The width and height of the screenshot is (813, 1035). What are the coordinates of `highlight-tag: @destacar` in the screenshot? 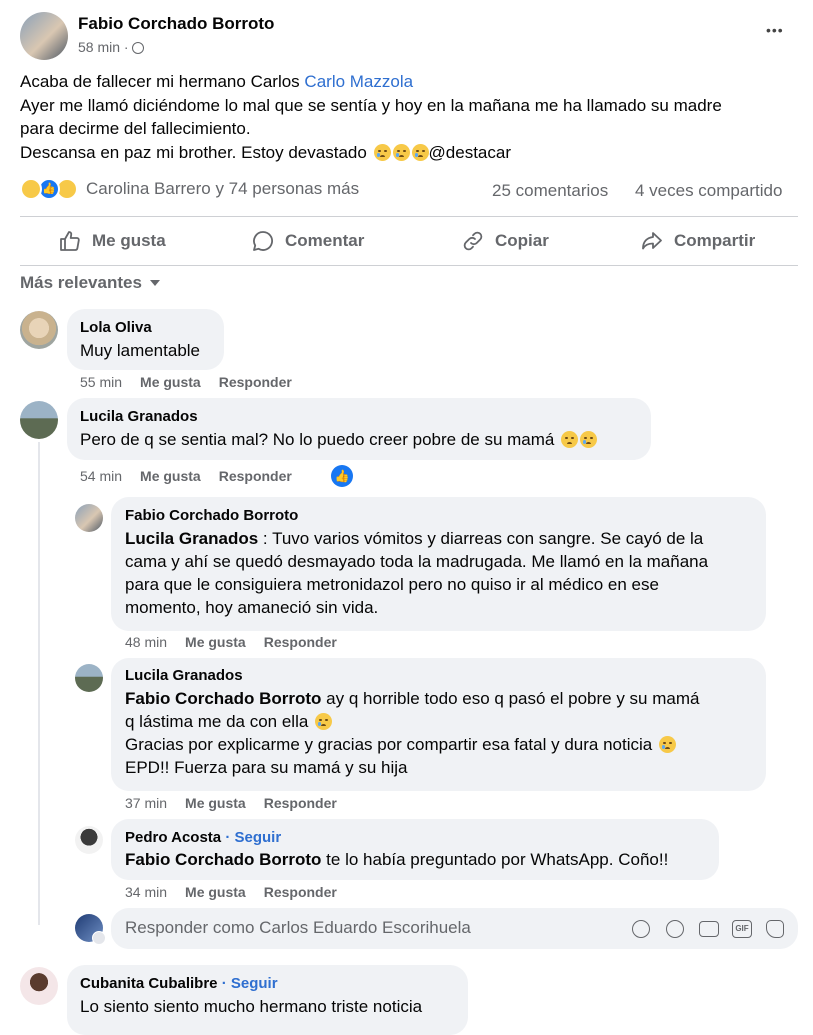 It's located at (470, 152).